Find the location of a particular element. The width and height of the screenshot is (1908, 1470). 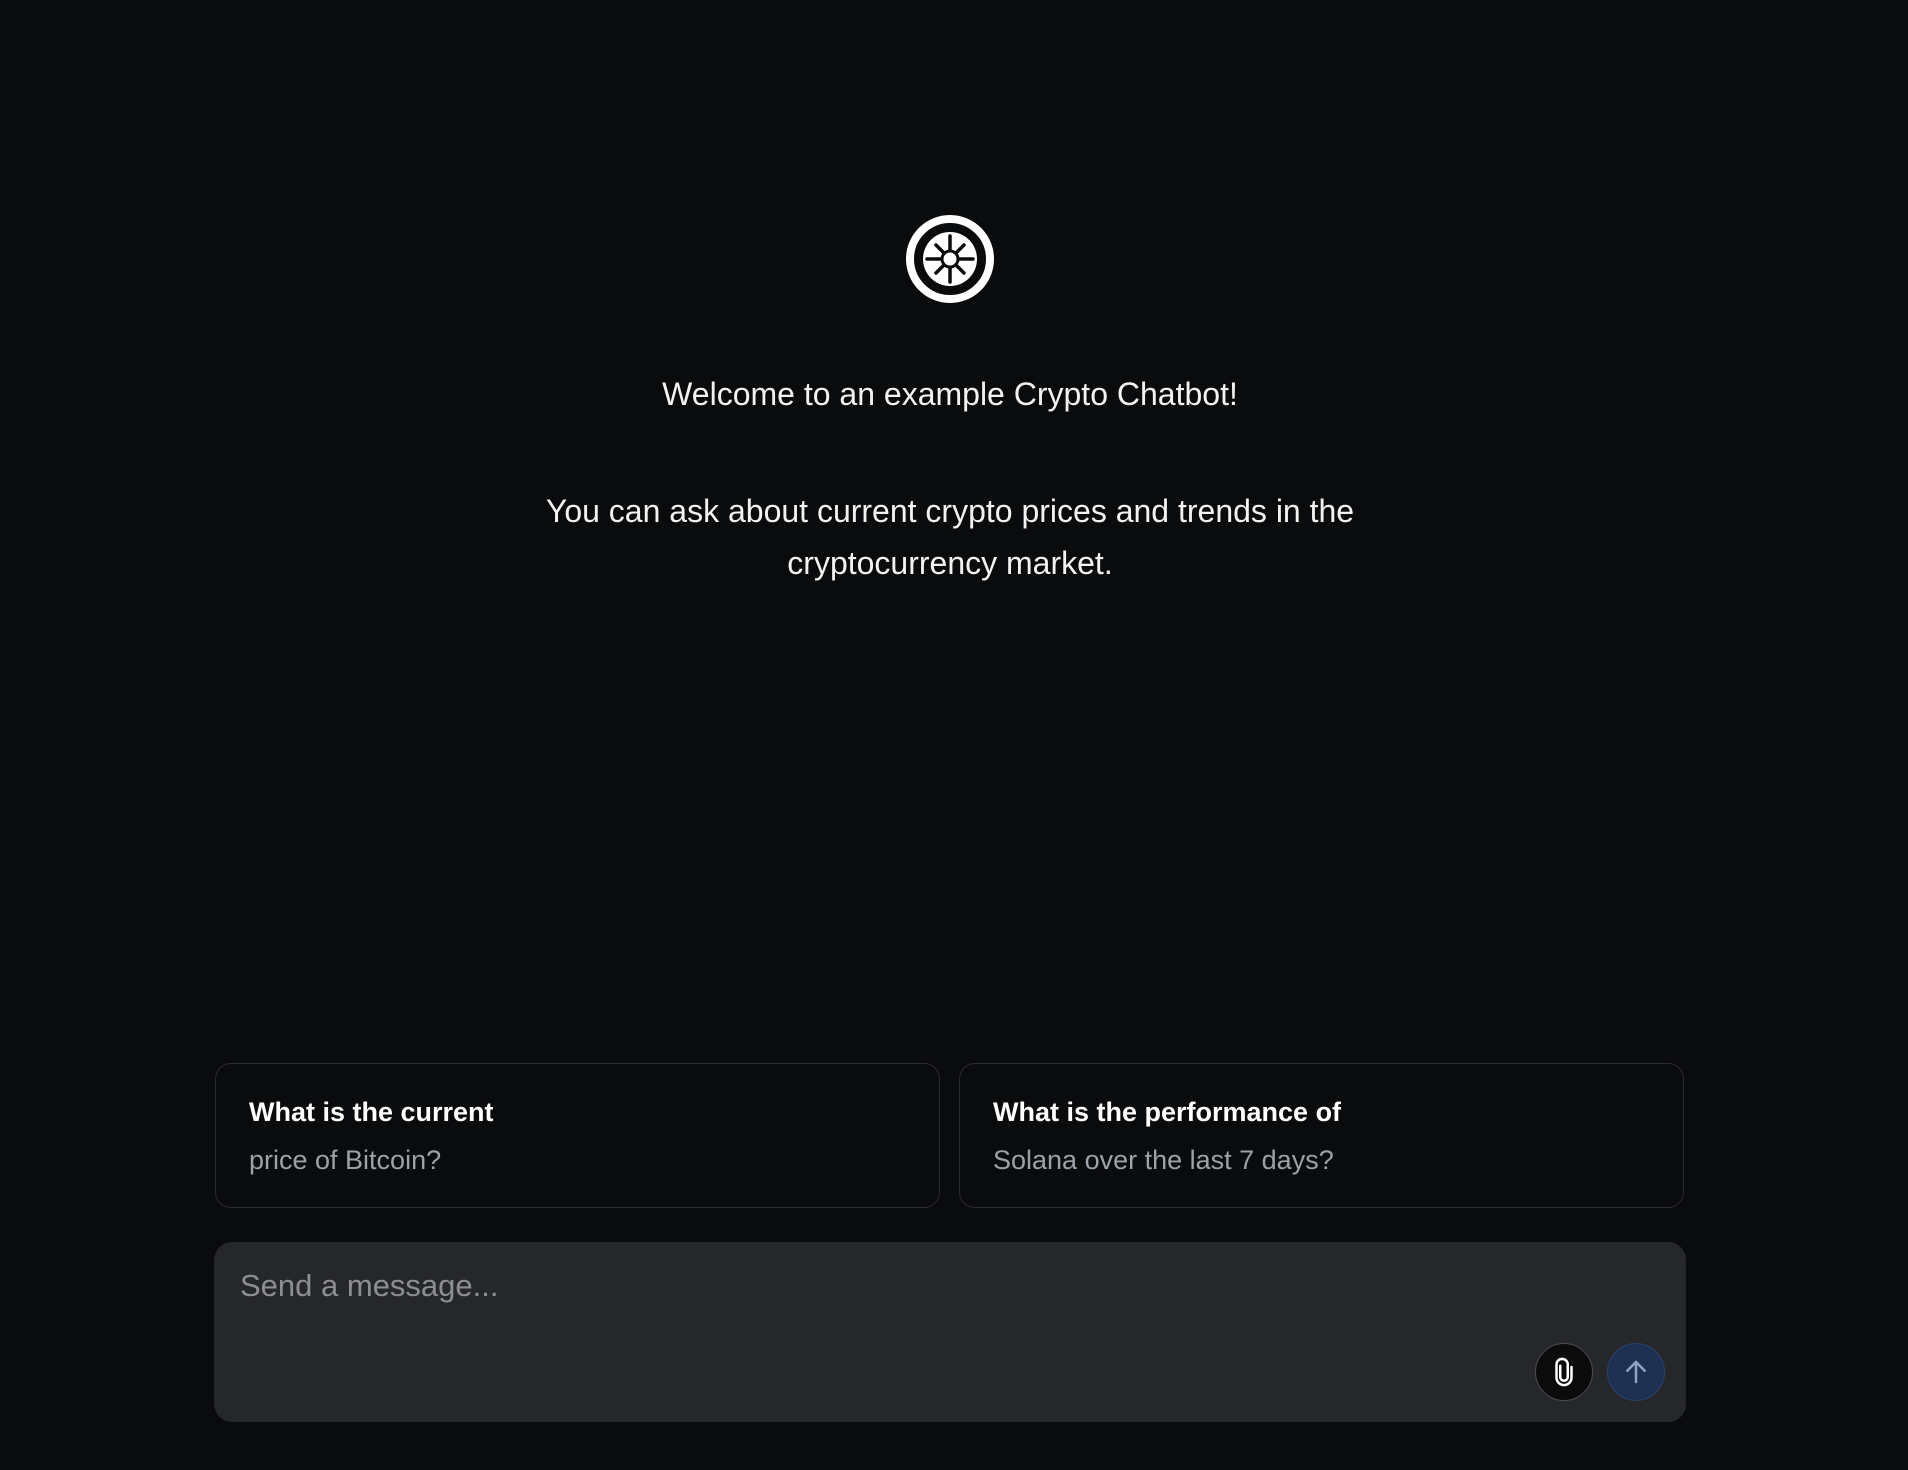

attach-button is located at coordinates (1564, 1372).